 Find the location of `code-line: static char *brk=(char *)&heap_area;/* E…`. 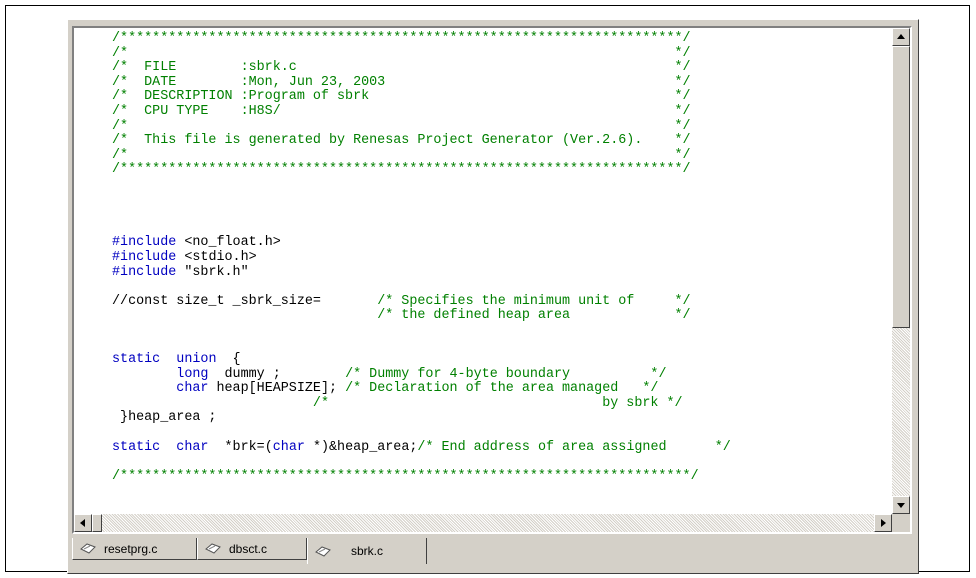

code-line: static char *brk=(char *)&heap_area;/* E… is located at coordinates (421, 447).